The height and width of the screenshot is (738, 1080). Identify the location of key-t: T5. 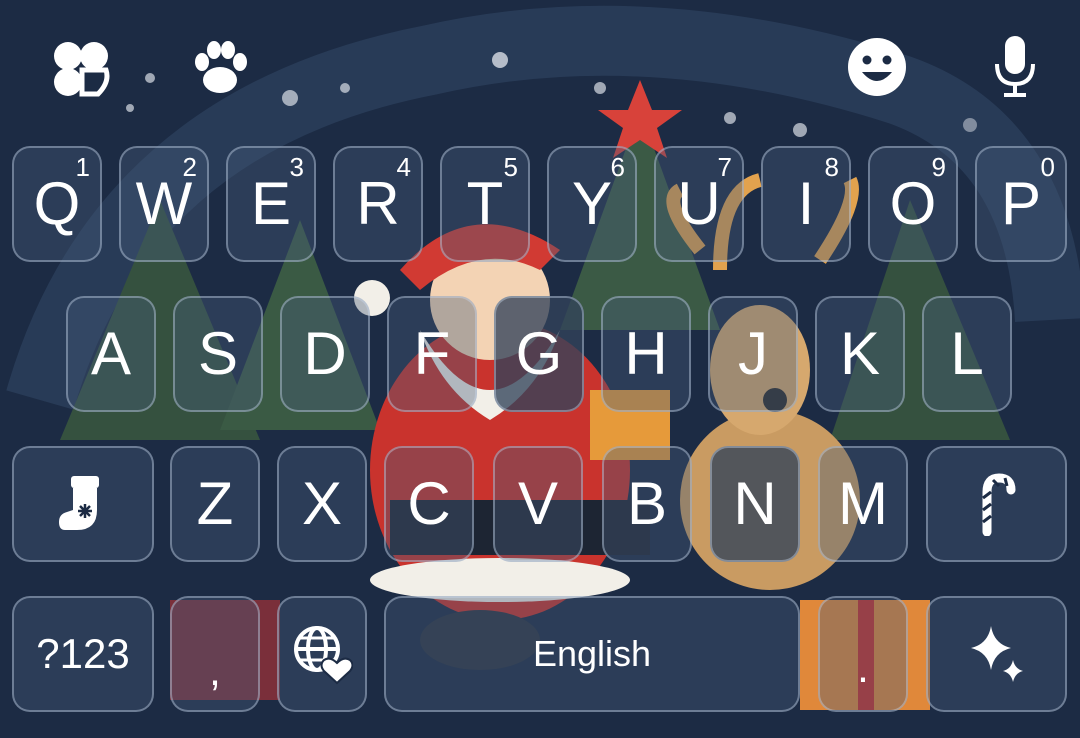
(485, 204).